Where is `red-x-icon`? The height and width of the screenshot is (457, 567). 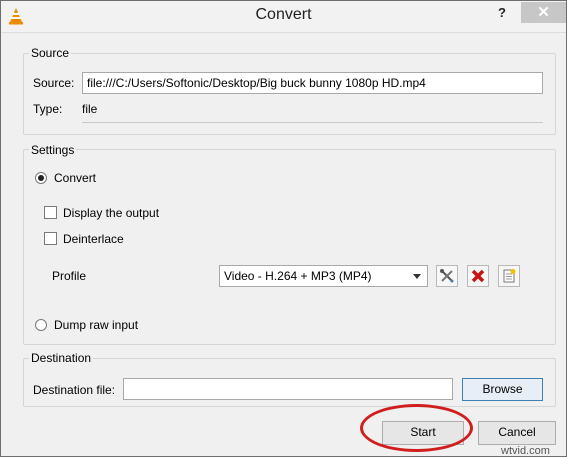 red-x-icon is located at coordinates (478, 276).